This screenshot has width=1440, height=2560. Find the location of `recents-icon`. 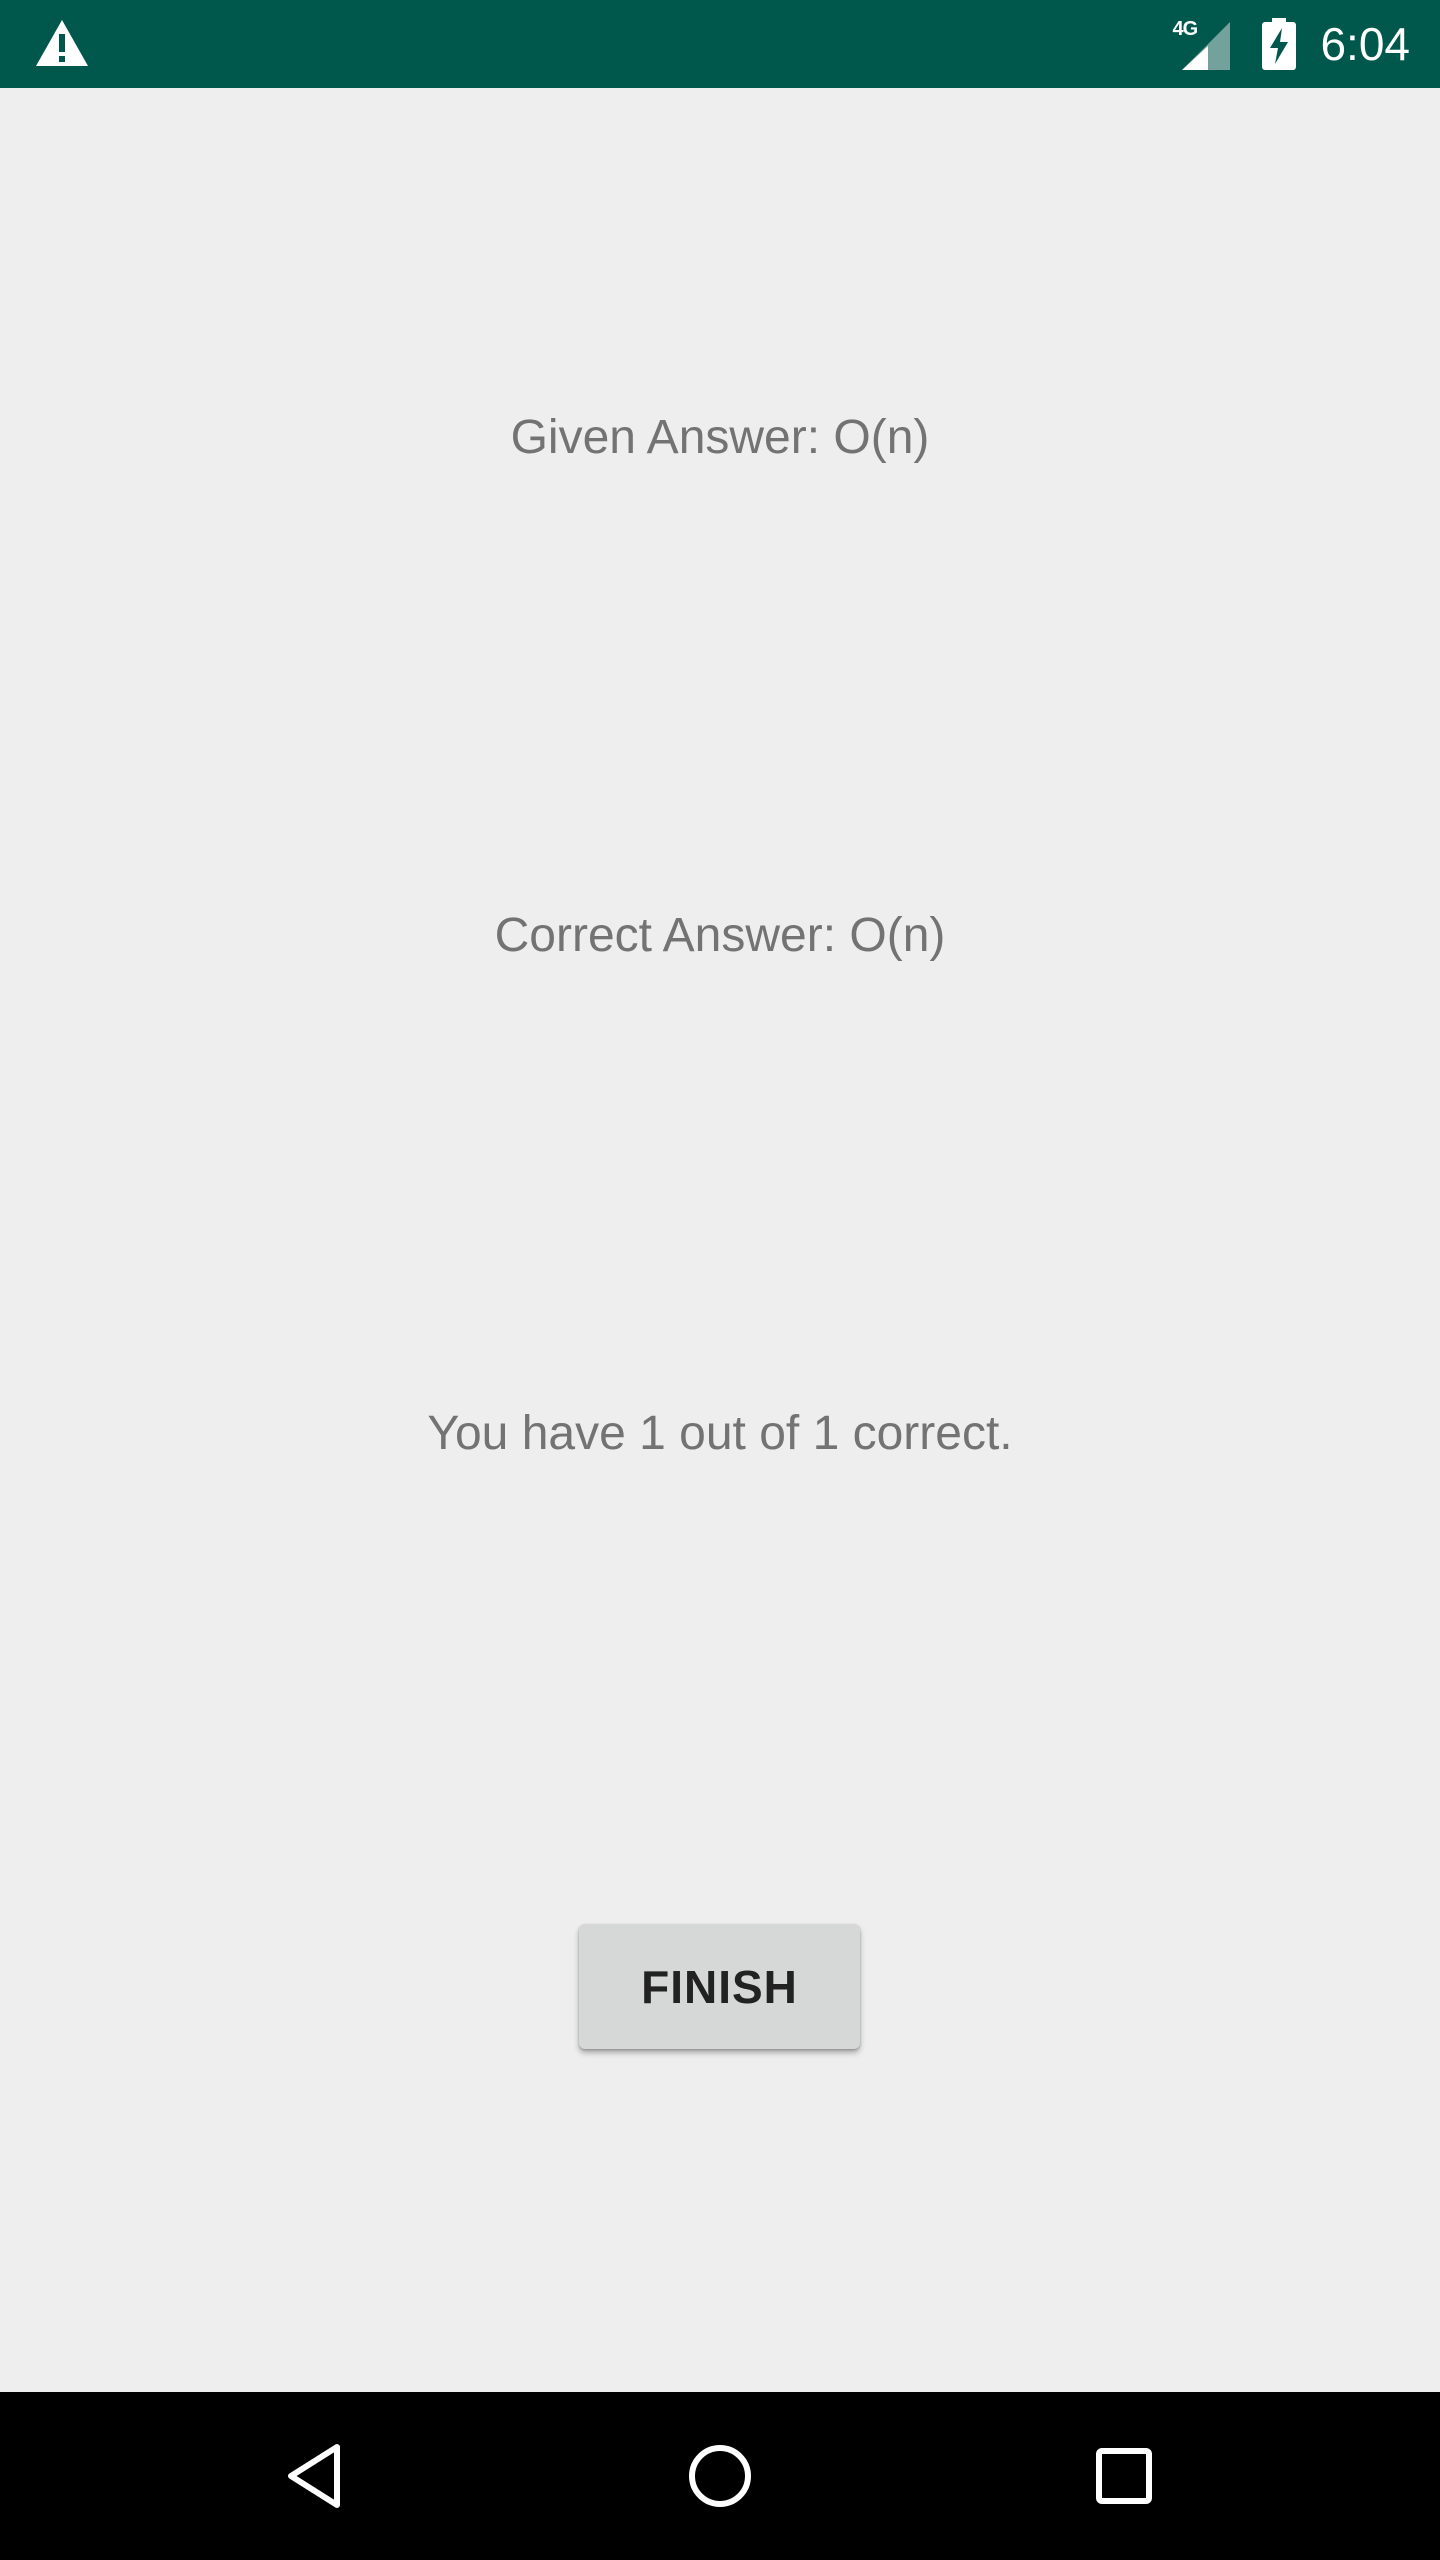

recents-icon is located at coordinates (1124, 2476).